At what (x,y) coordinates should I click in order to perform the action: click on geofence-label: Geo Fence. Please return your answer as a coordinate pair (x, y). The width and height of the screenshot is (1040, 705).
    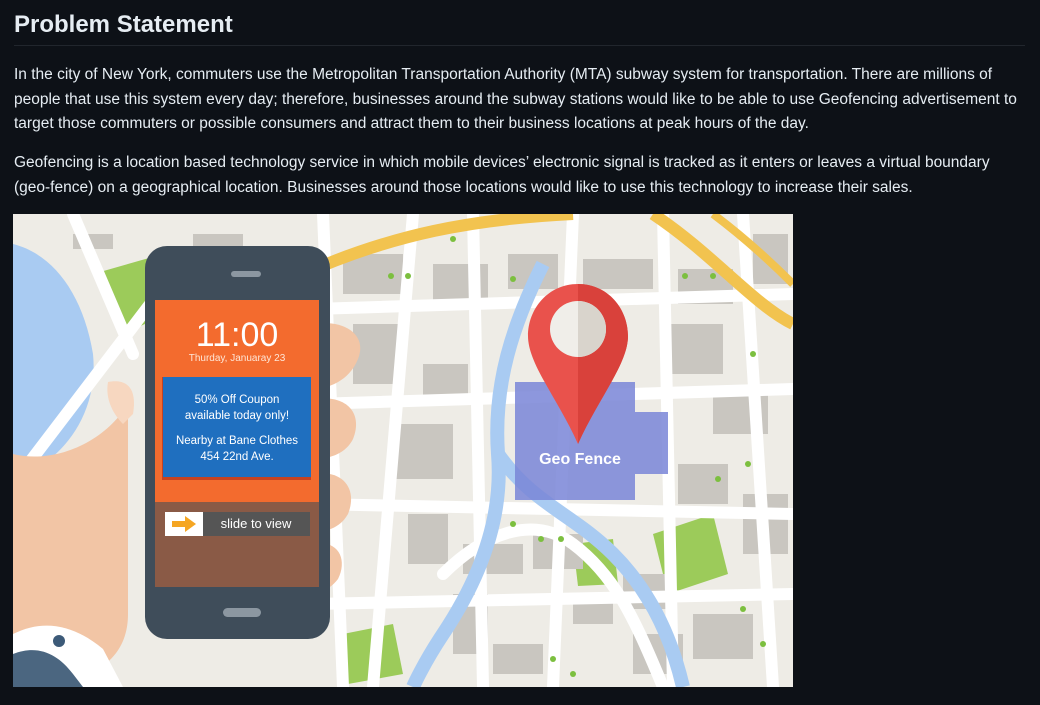
    Looking at the image, I should click on (580, 459).